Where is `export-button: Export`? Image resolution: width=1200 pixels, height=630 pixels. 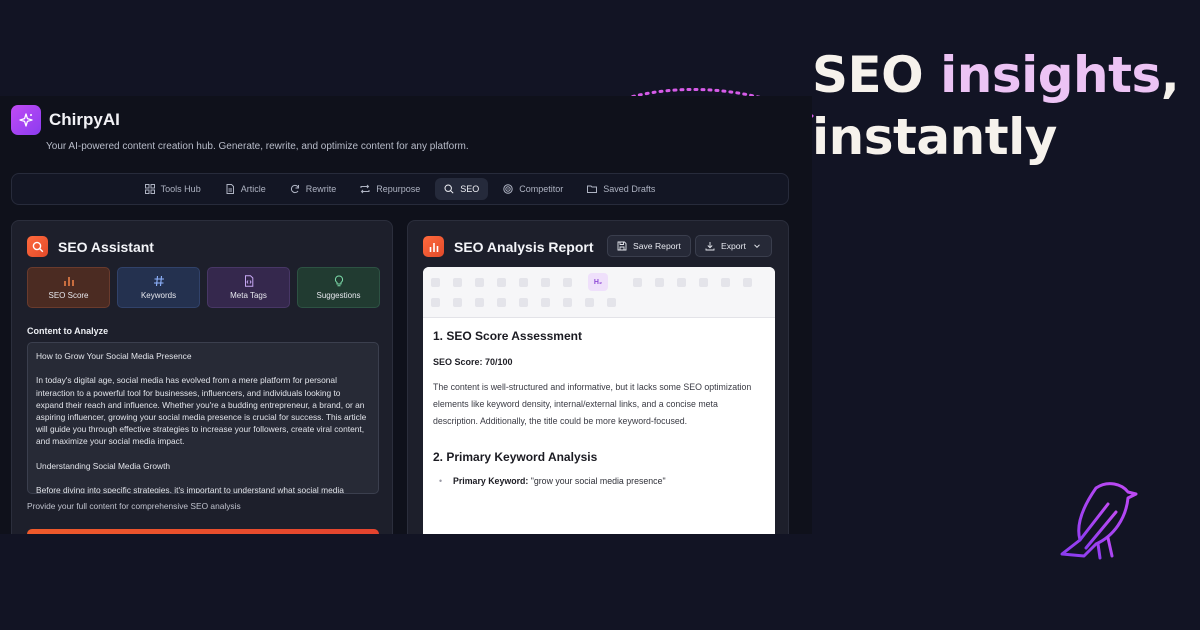 export-button: Export is located at coordinates (733, 246).